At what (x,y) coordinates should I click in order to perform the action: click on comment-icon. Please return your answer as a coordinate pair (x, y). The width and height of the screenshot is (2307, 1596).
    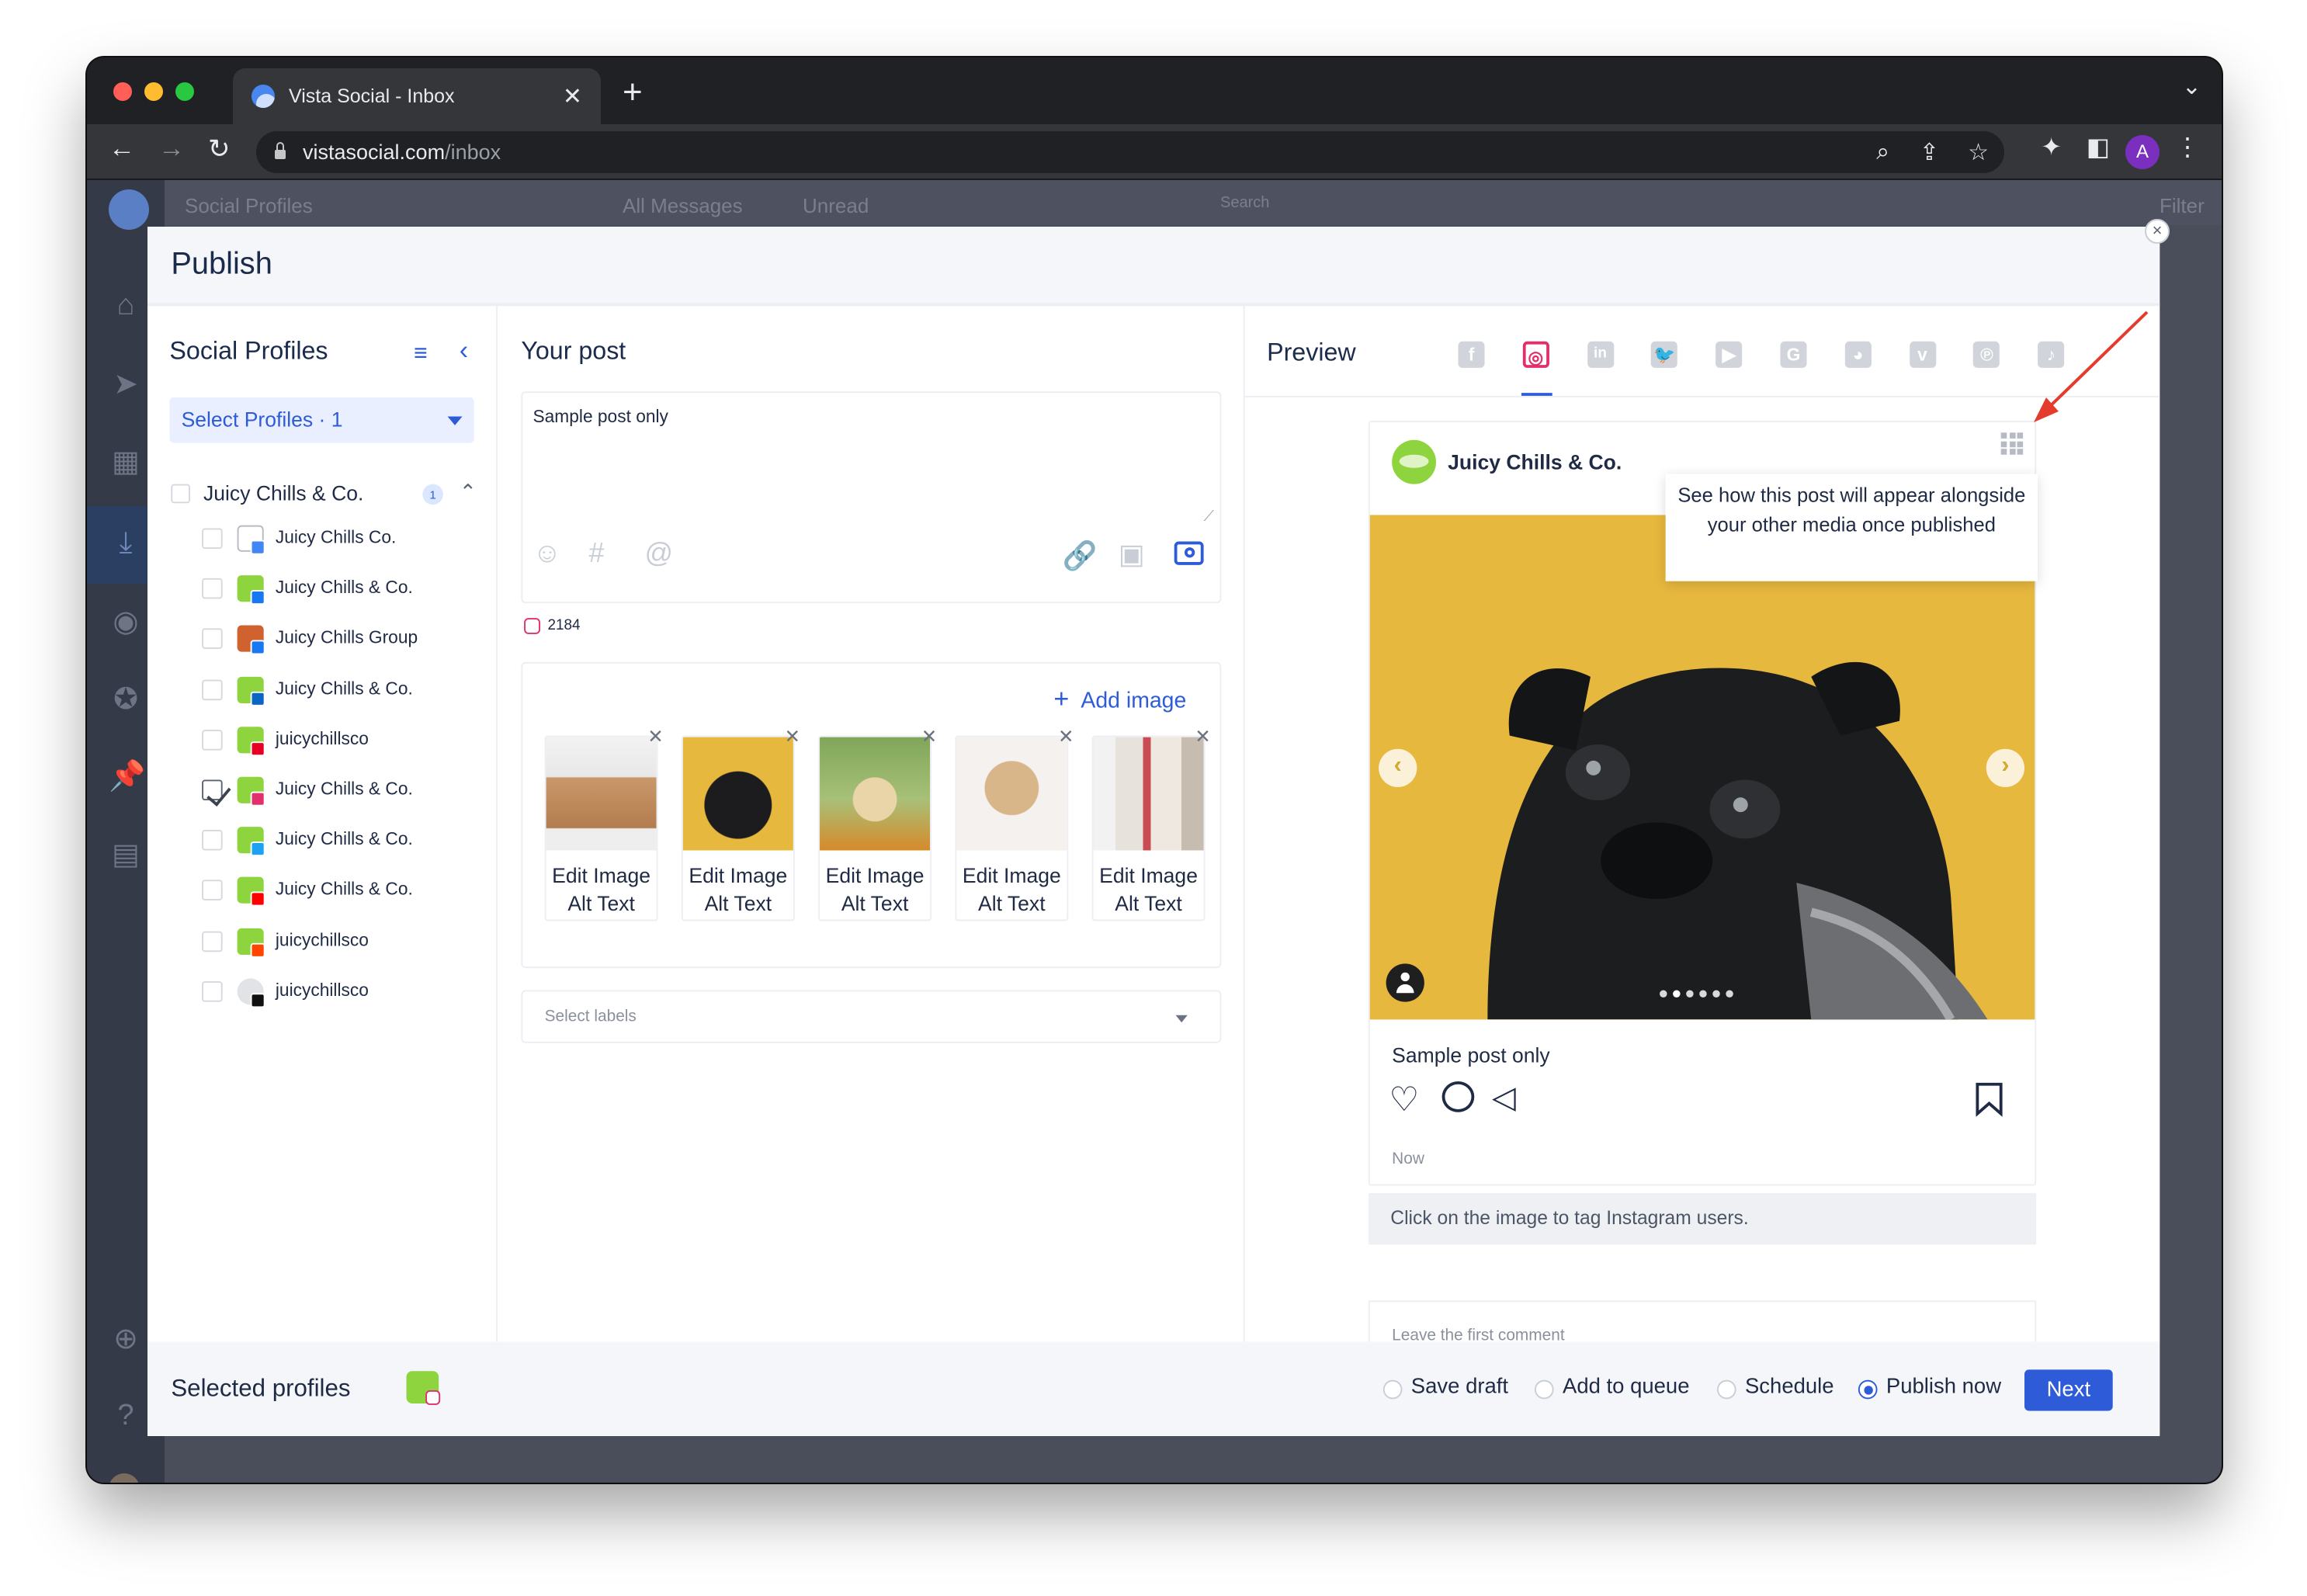
    Looking at the image, I should click on (1458, 1096).